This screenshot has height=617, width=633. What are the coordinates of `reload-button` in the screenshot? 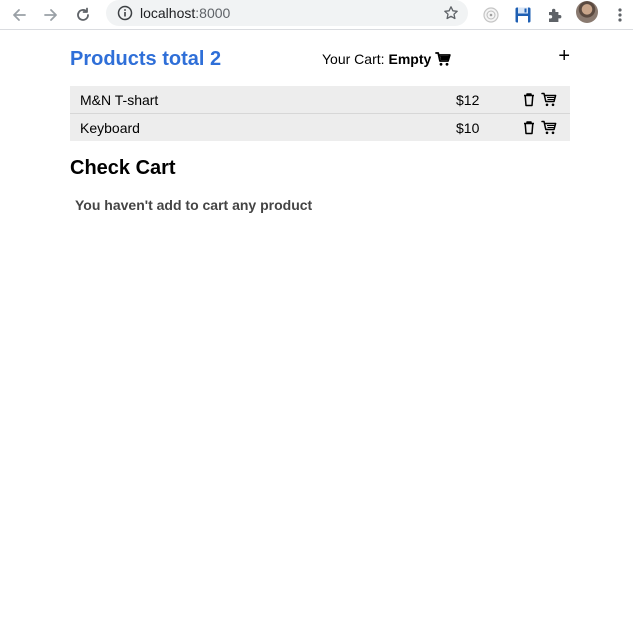 It's located at (83, 15).